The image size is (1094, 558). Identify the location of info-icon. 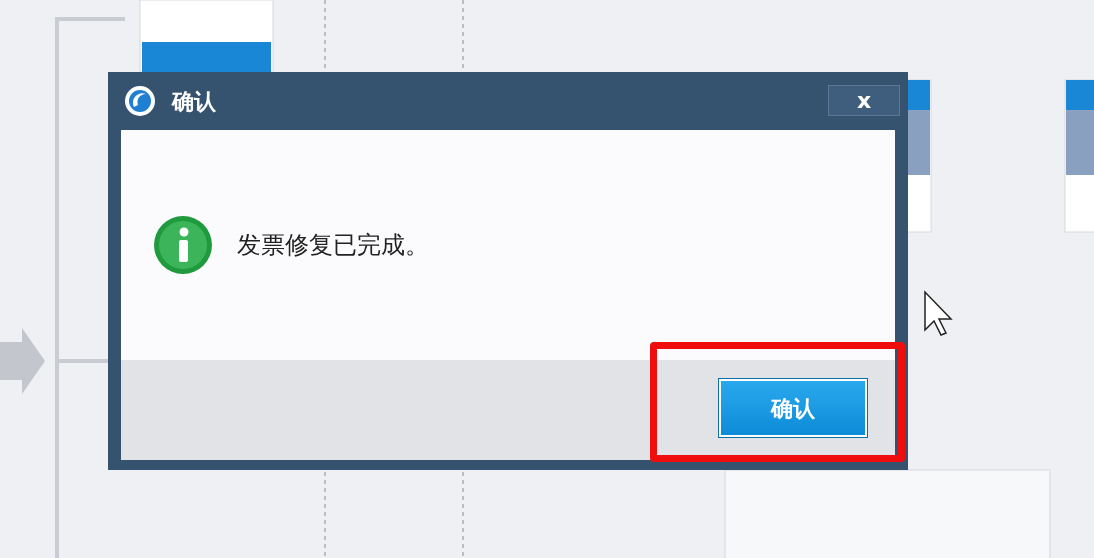
(183, 245).